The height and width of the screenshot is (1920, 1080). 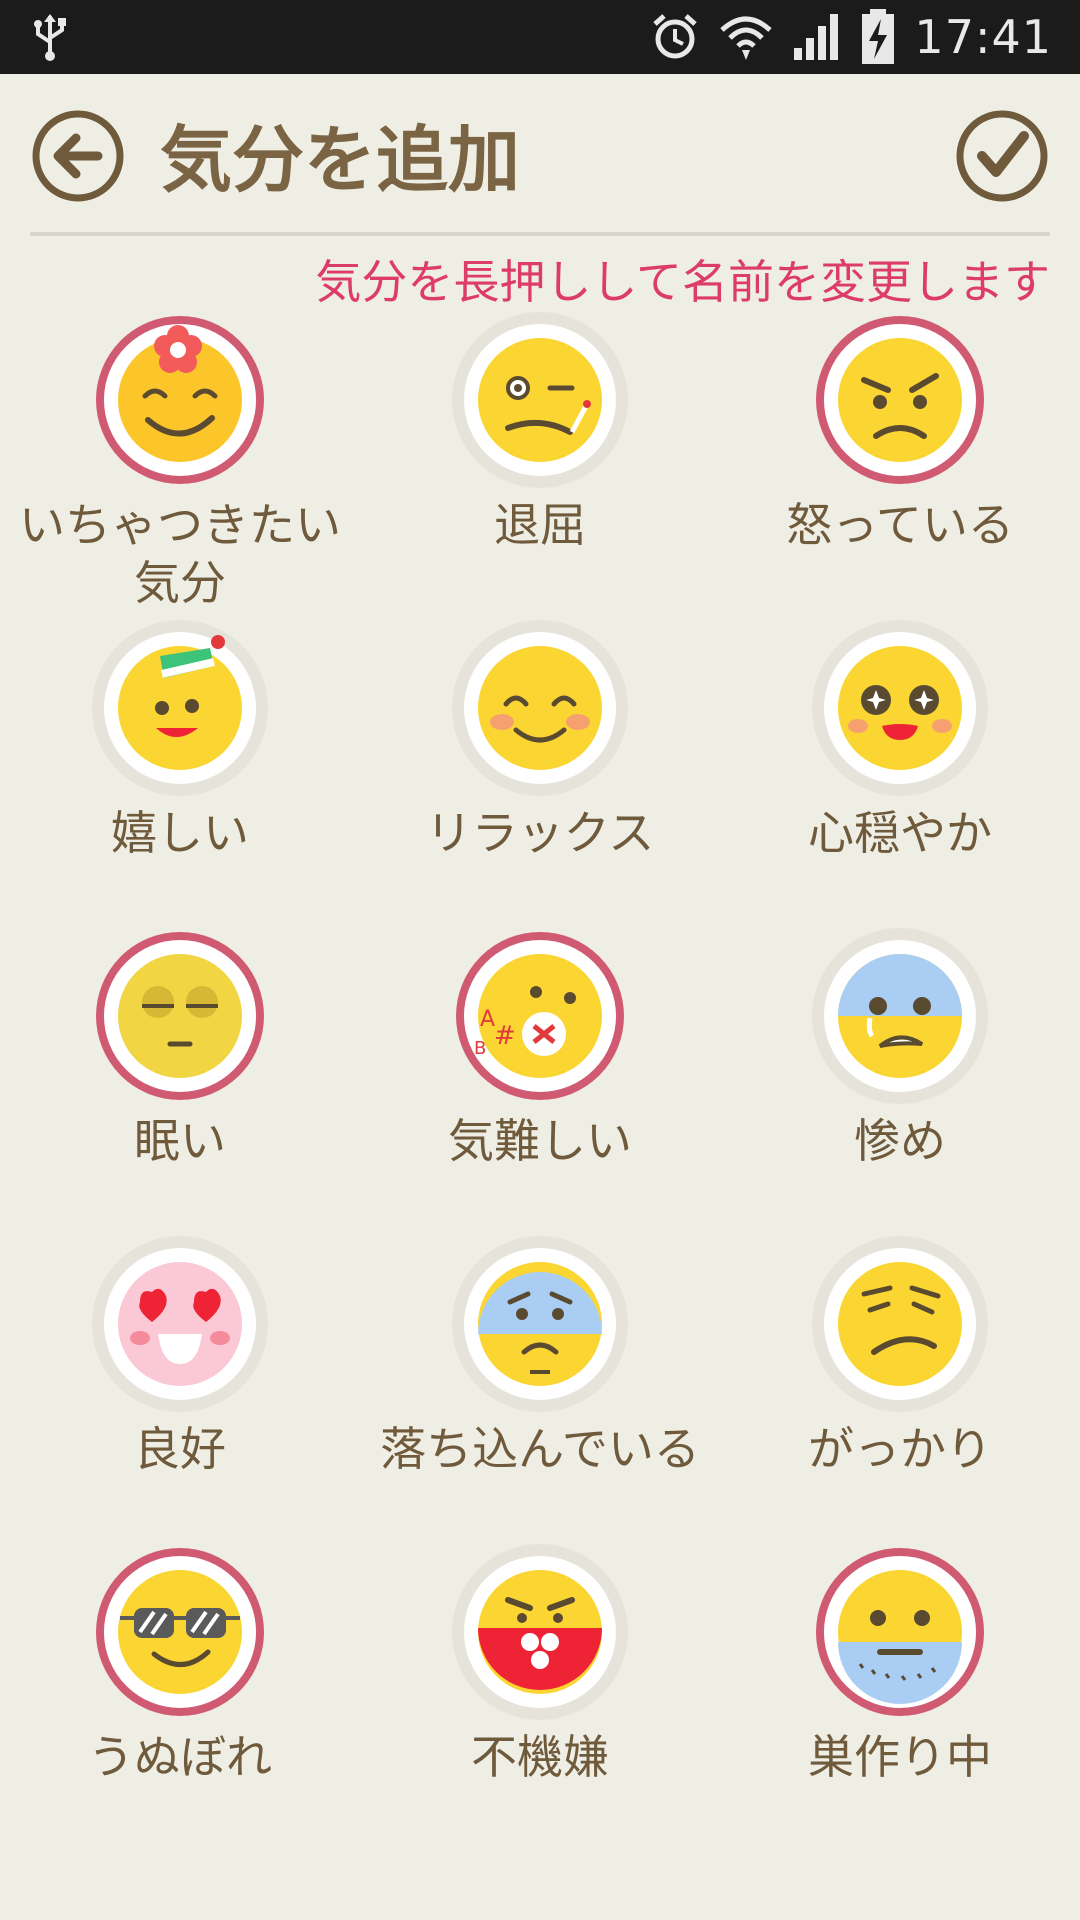 I want to click on depressed-face-icon, so click(x=540, y=1324).